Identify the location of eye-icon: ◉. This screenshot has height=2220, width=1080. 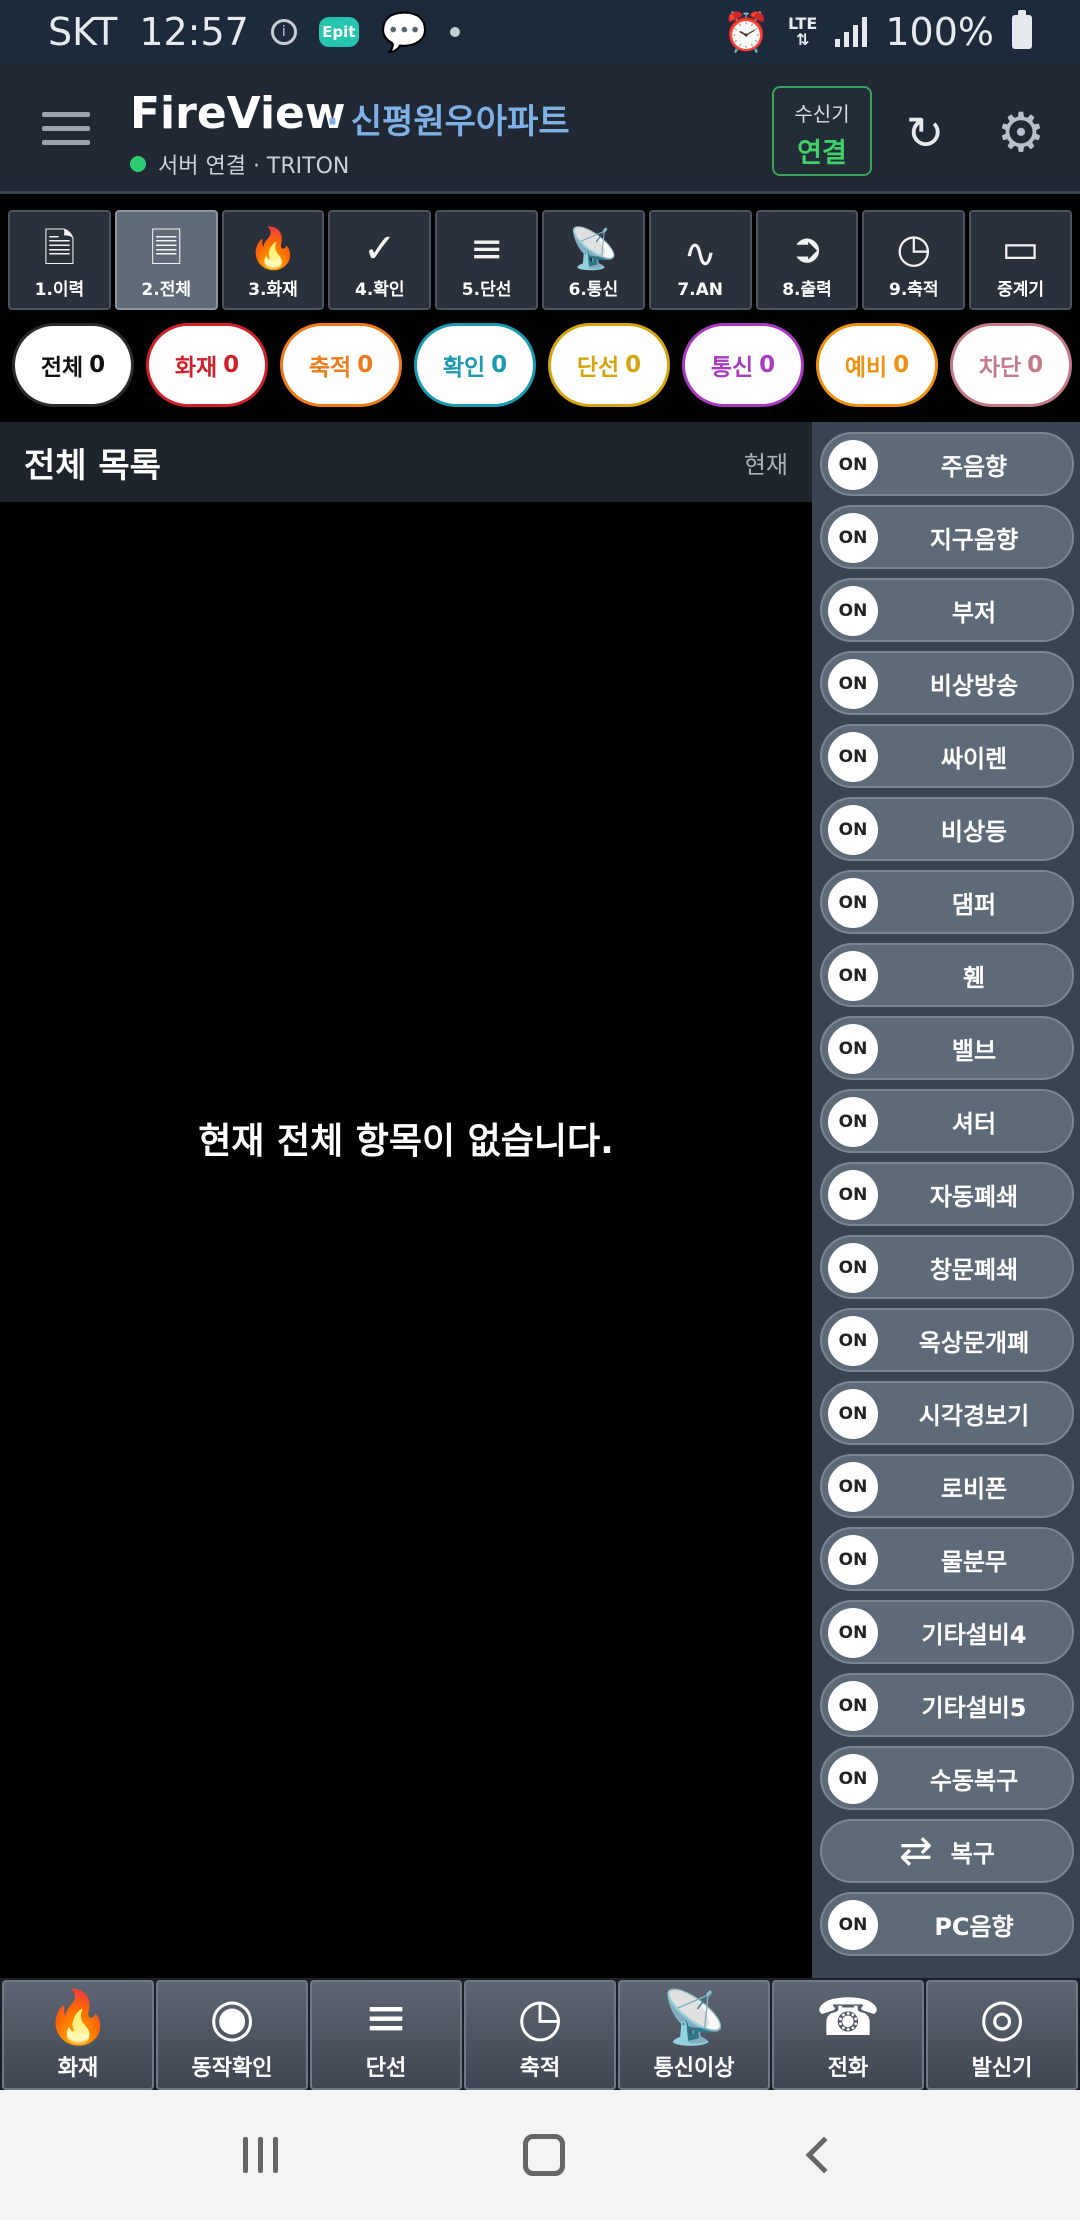
(232, 2018).